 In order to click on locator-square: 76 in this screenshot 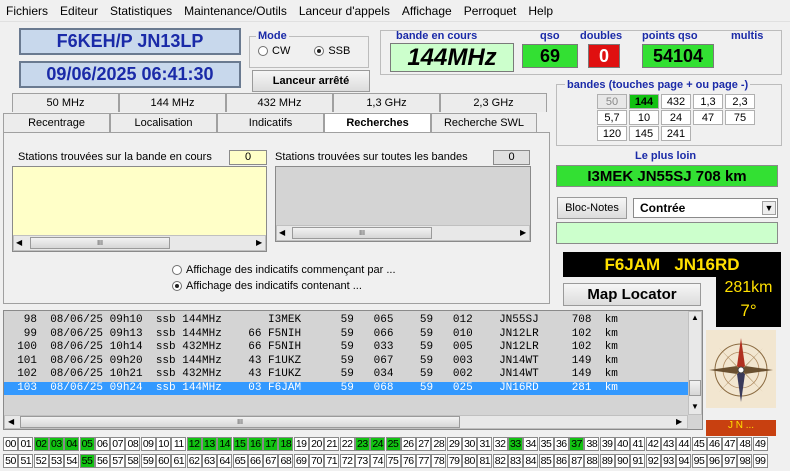, I will do `click(408, 461)`.